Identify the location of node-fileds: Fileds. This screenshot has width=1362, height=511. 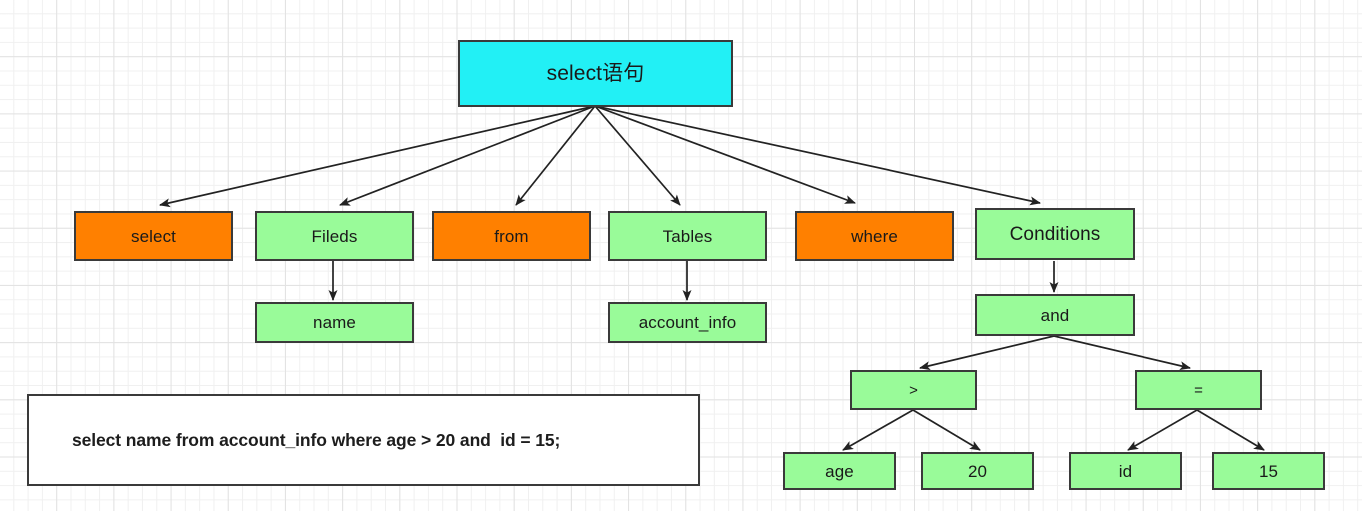
(334, 236).